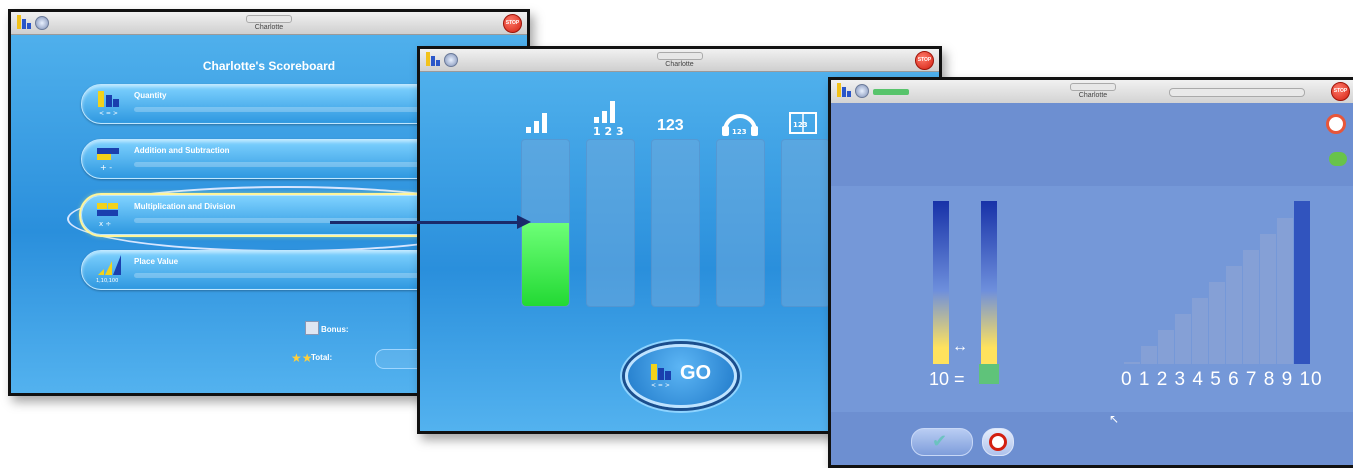 The height and width of the screenshot is (468, 1353). I want to click on checkmark-icon: ✔, so click(940, 441).